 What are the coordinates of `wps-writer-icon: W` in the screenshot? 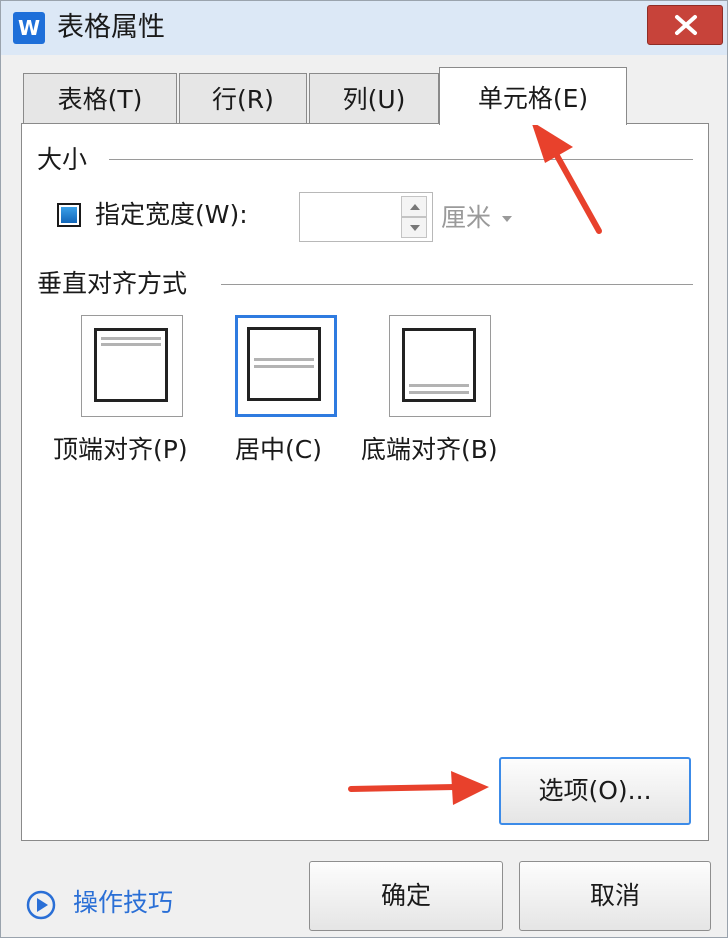 It's located at (29, 28).